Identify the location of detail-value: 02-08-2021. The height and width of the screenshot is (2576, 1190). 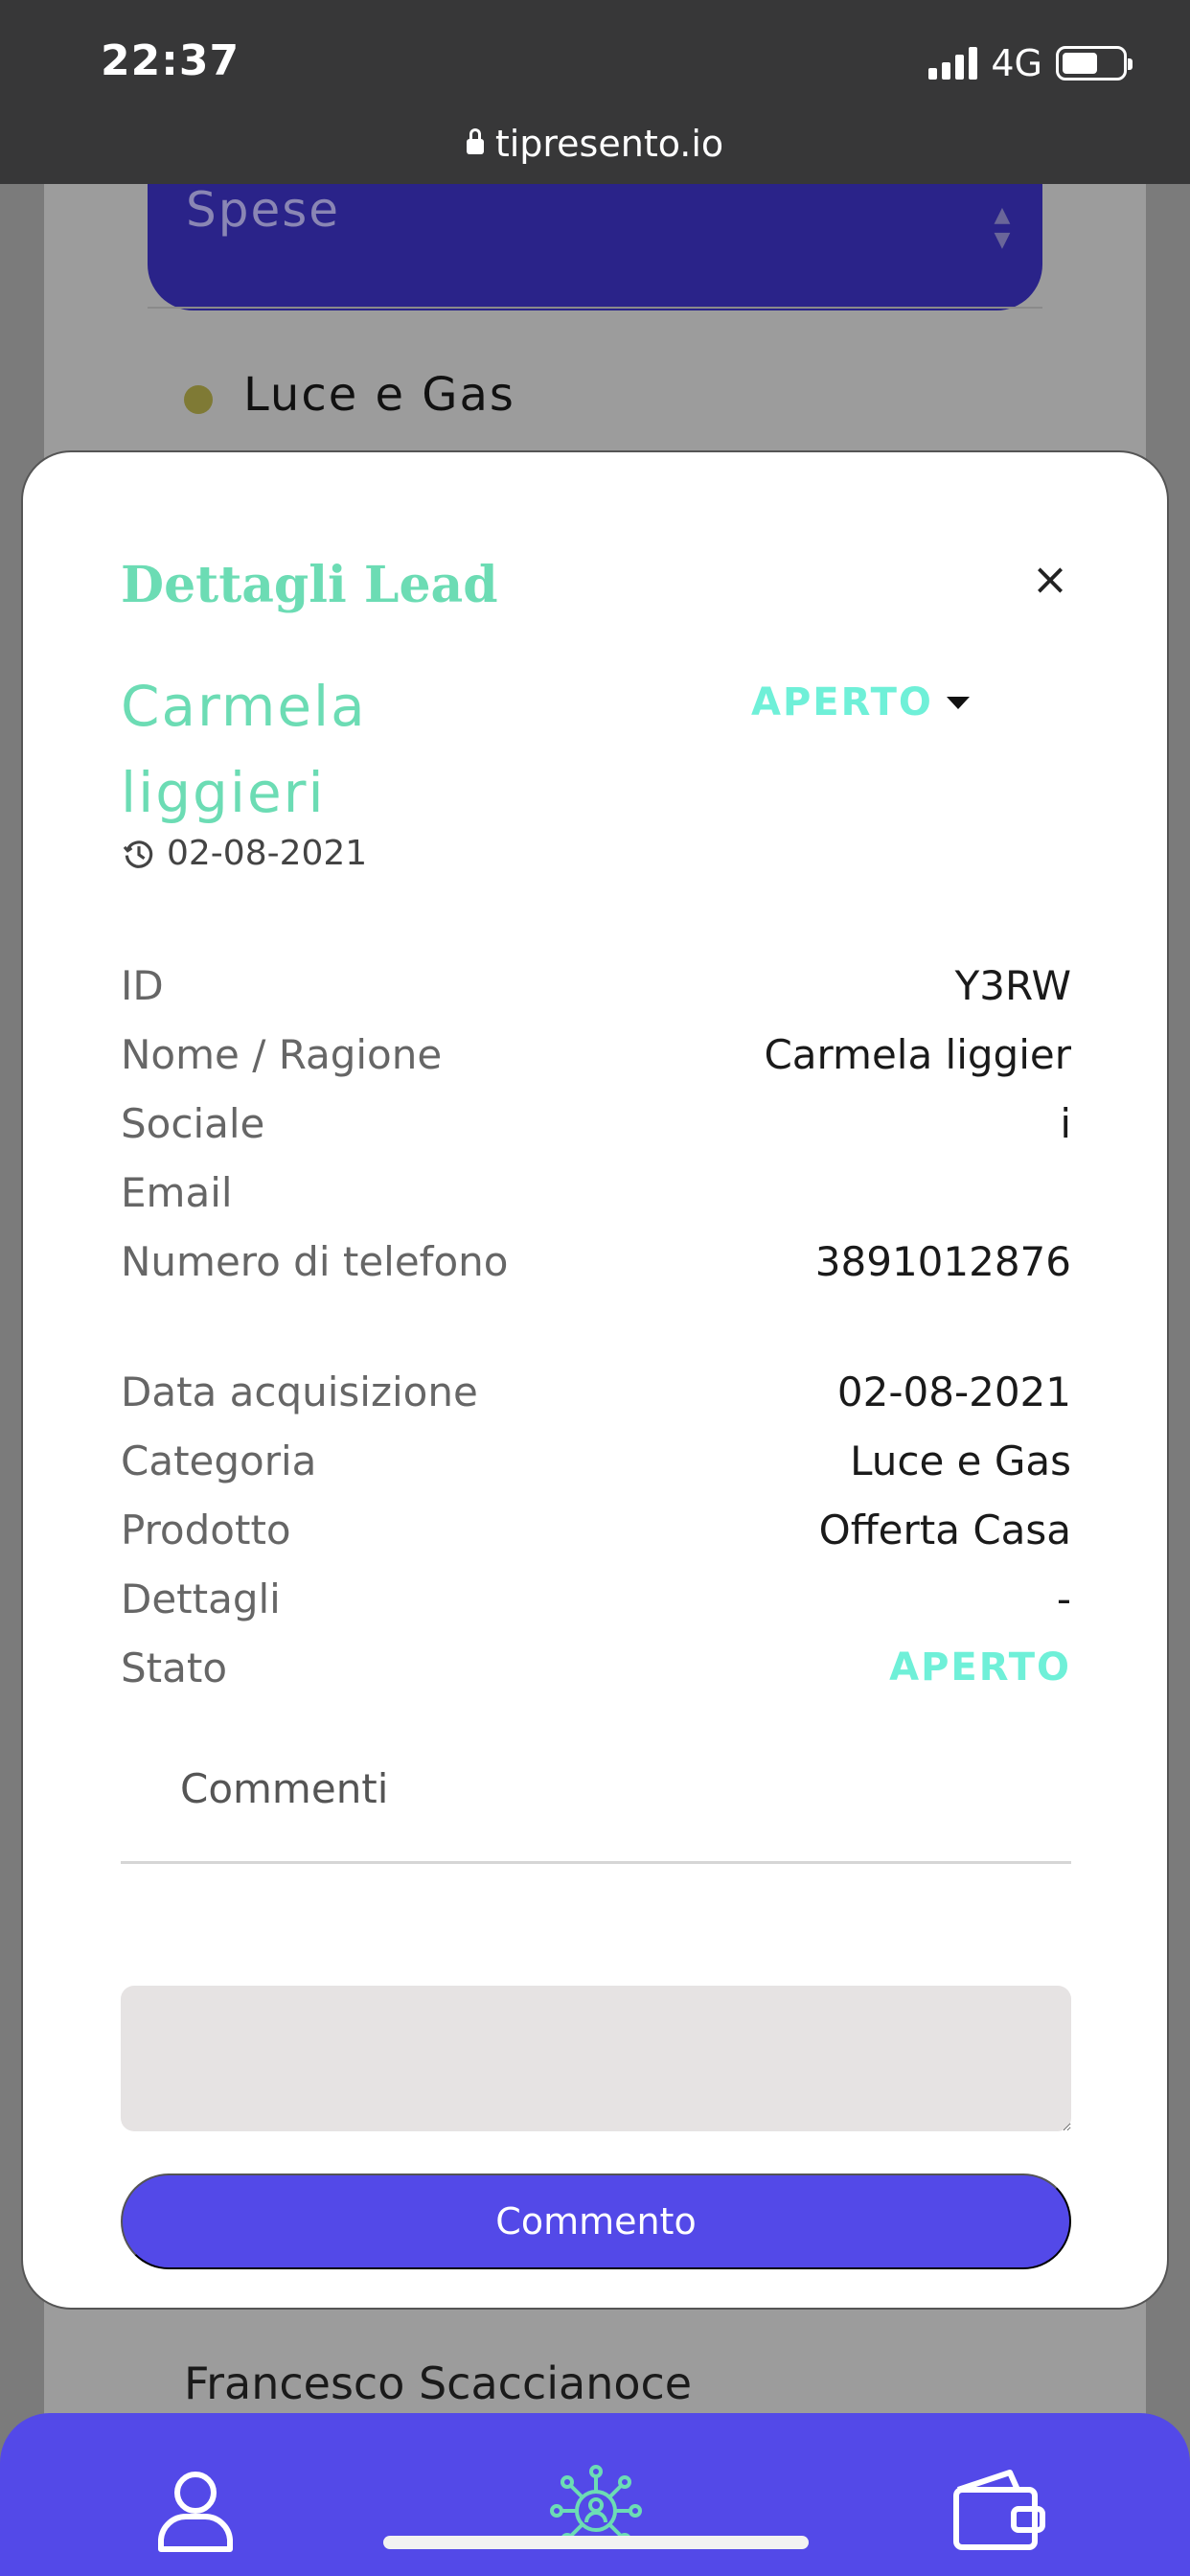
(953, 1391).